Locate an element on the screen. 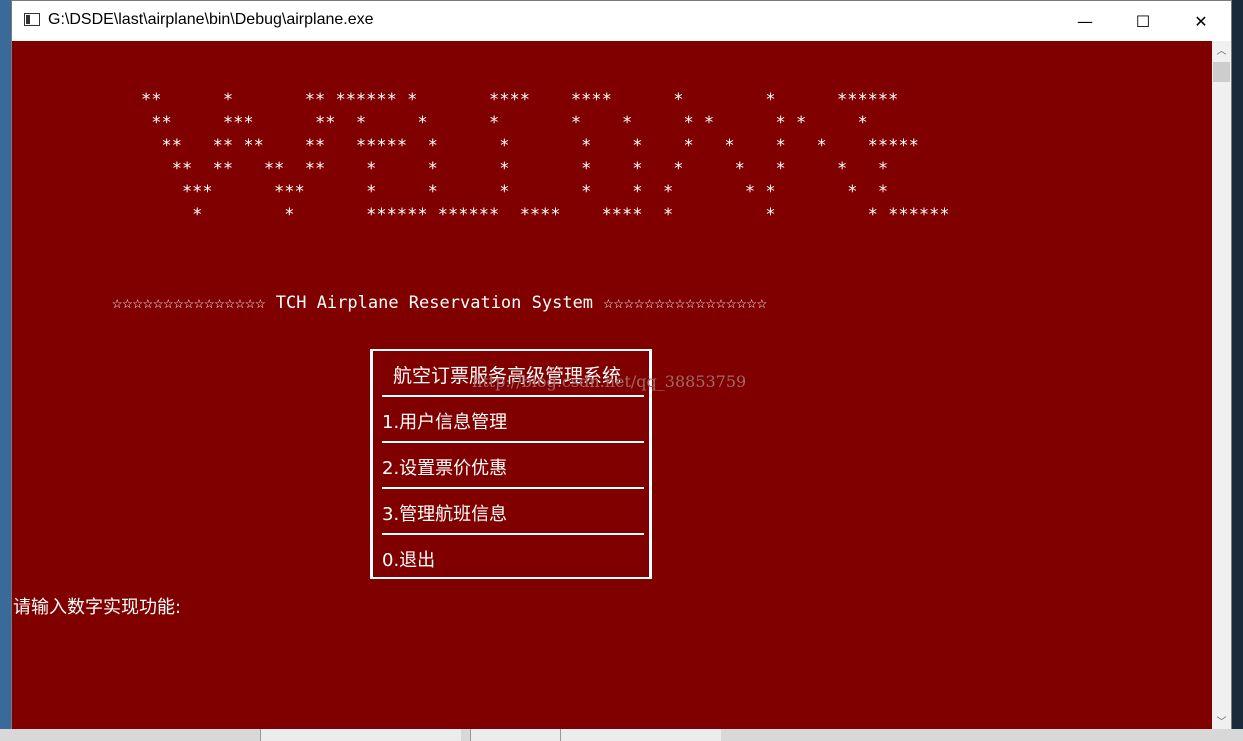 The height and width of the screenshot is (741, 1243). menu-item-user-info: 1.用户信息管理 is located at coordinates (445, 422).